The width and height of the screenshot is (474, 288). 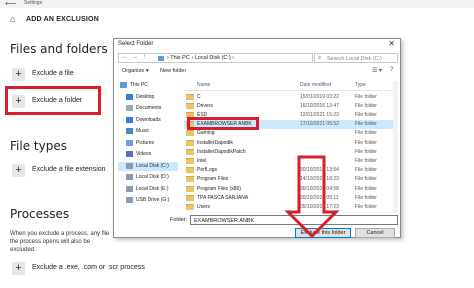 What do you see at coordinates (161, 58) in the screenshot?
I see `computer-icon` at bounding box center [161, 58].